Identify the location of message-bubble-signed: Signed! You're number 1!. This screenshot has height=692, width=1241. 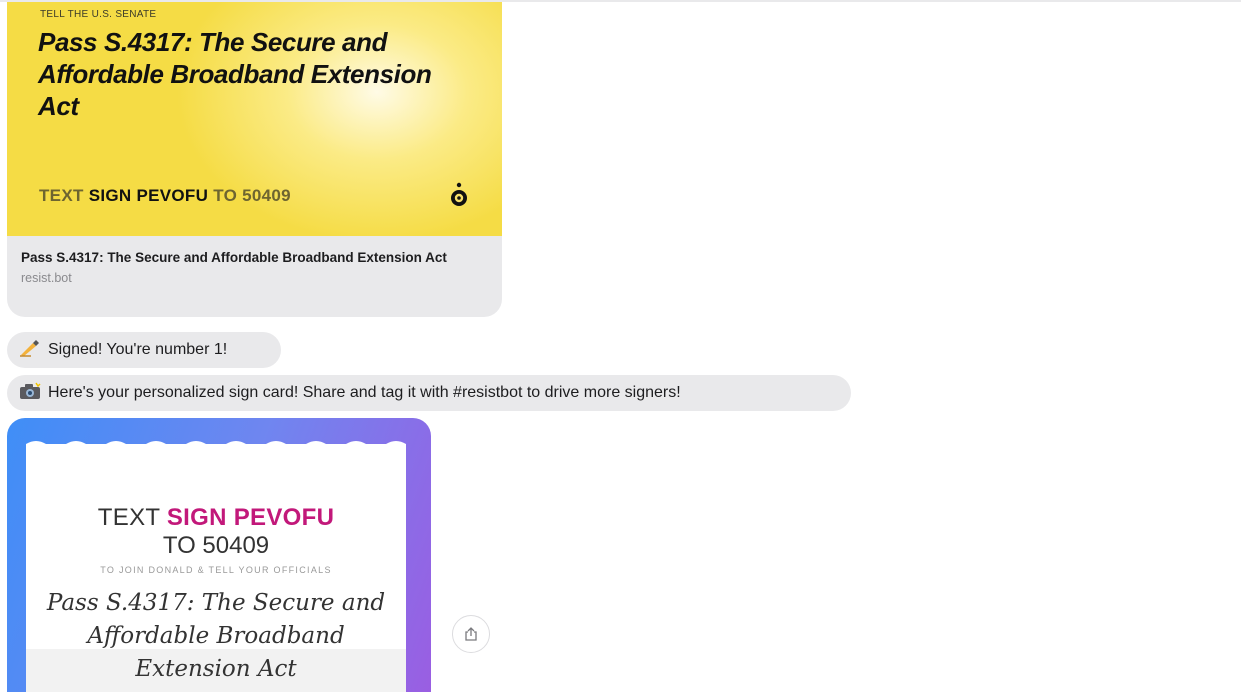
(144, 350).